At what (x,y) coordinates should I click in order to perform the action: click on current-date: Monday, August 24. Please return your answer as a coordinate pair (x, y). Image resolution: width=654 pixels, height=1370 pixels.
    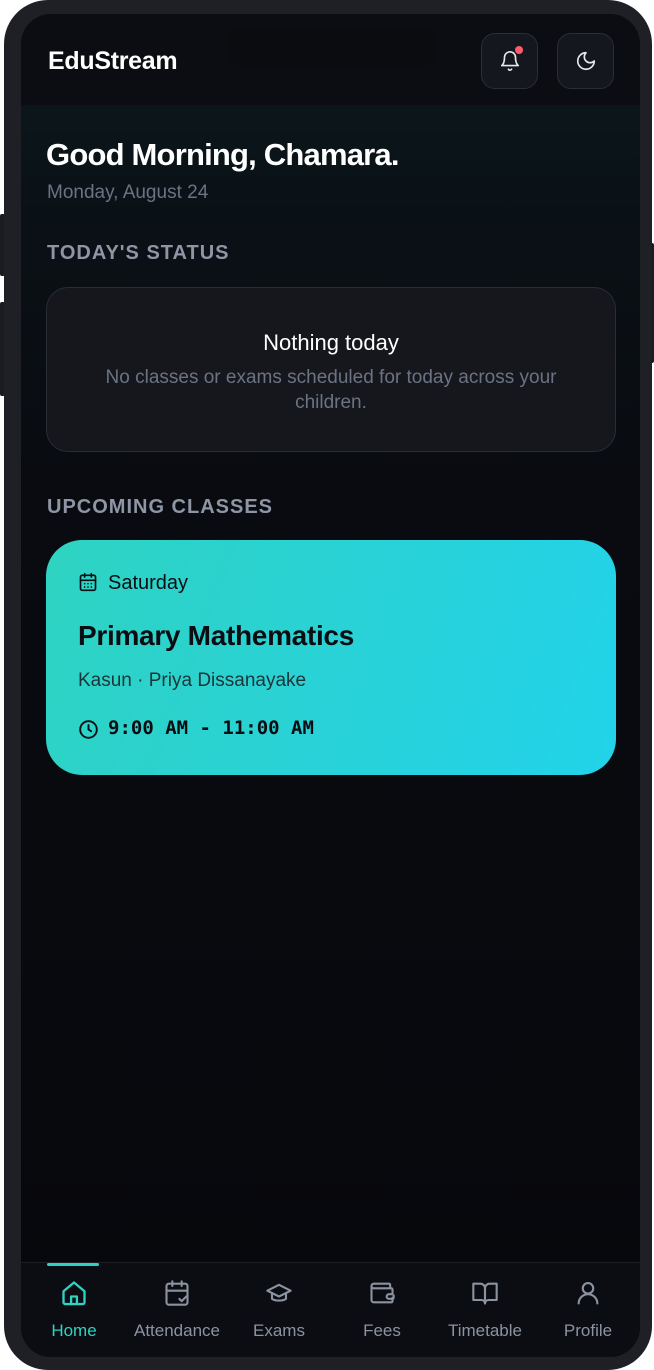
    Looking at the image, I should click on (128, 192).